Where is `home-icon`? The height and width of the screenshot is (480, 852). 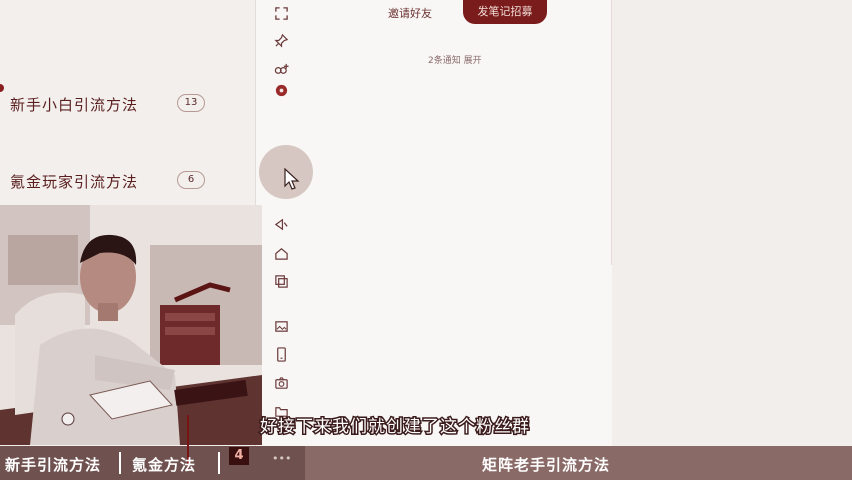 home-icon is located at coordinates (281, 253).